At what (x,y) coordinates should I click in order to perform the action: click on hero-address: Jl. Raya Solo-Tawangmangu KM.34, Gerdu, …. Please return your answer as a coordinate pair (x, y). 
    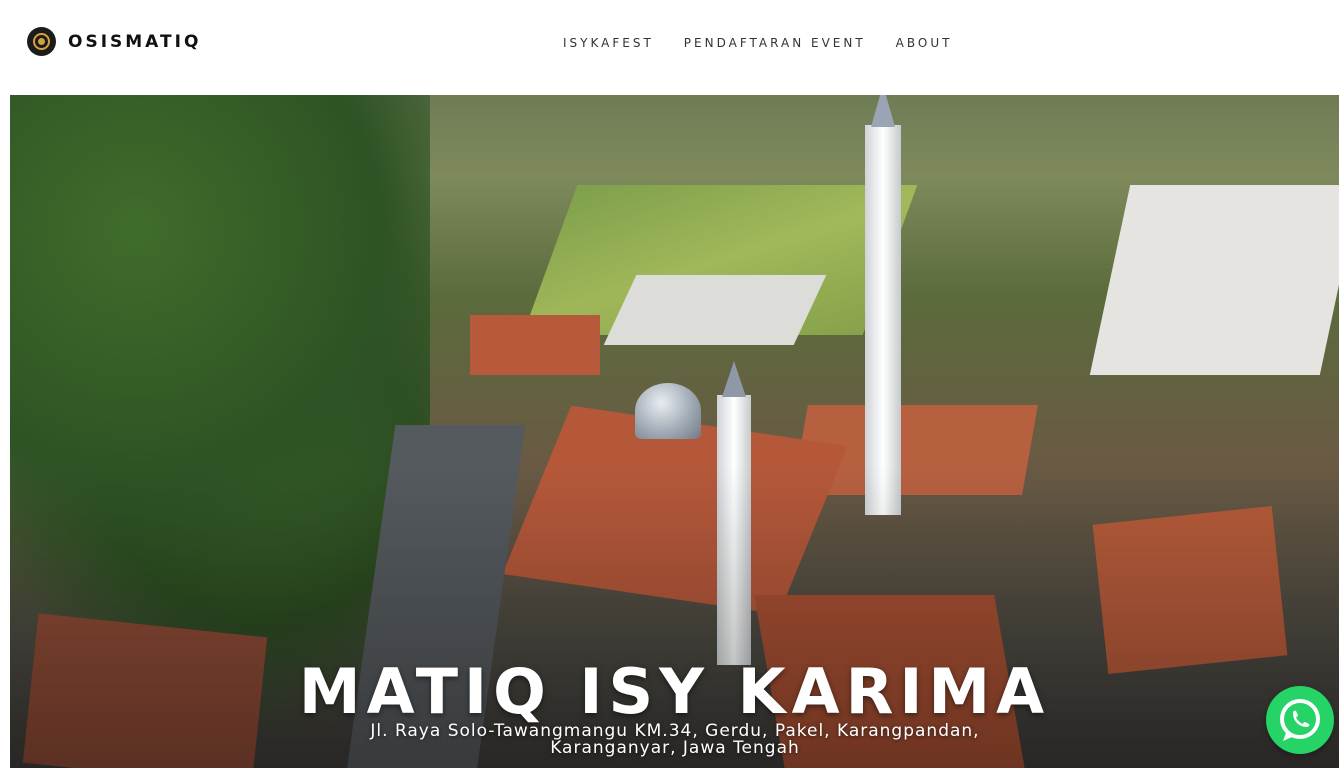
    Looking at the image, I should click on (675, 739).